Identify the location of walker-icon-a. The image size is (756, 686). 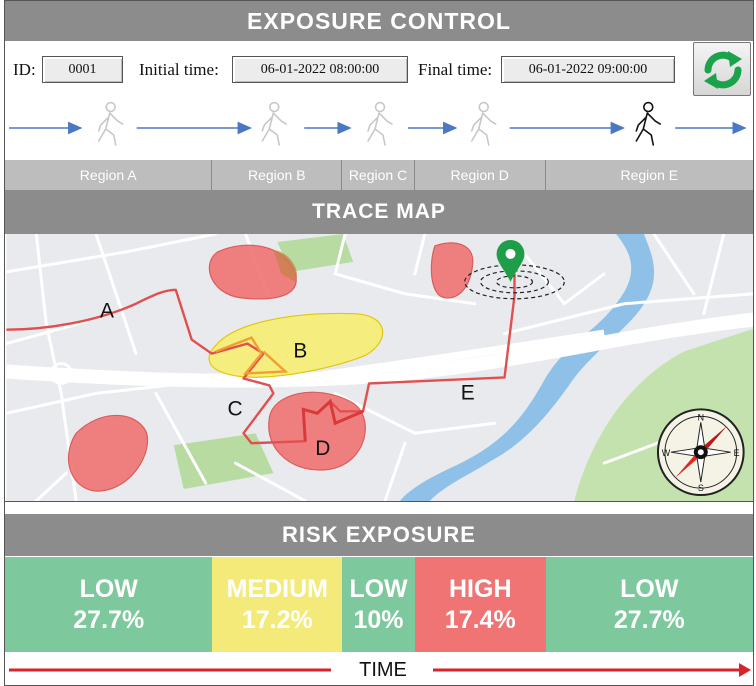
(110, 123).